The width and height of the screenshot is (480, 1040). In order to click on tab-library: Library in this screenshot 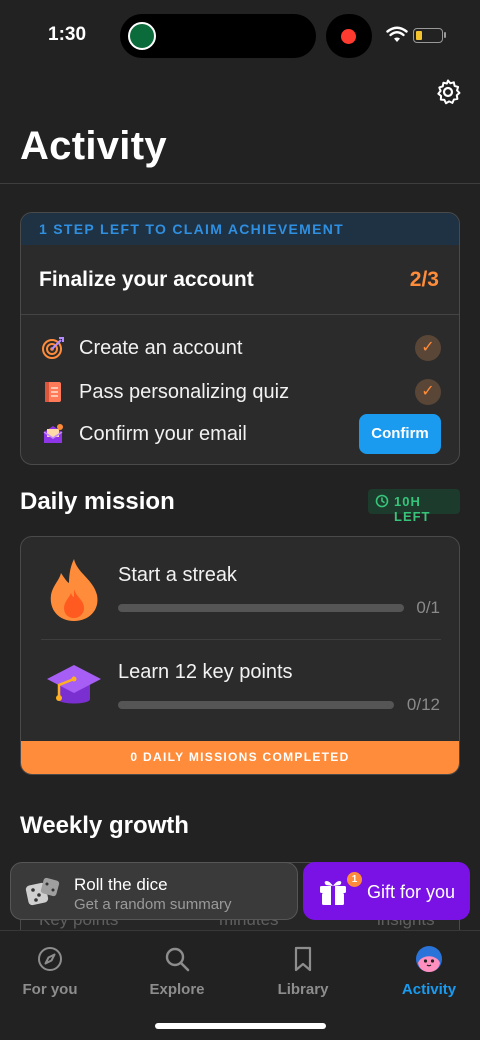, I will do `click(303, 971)`.